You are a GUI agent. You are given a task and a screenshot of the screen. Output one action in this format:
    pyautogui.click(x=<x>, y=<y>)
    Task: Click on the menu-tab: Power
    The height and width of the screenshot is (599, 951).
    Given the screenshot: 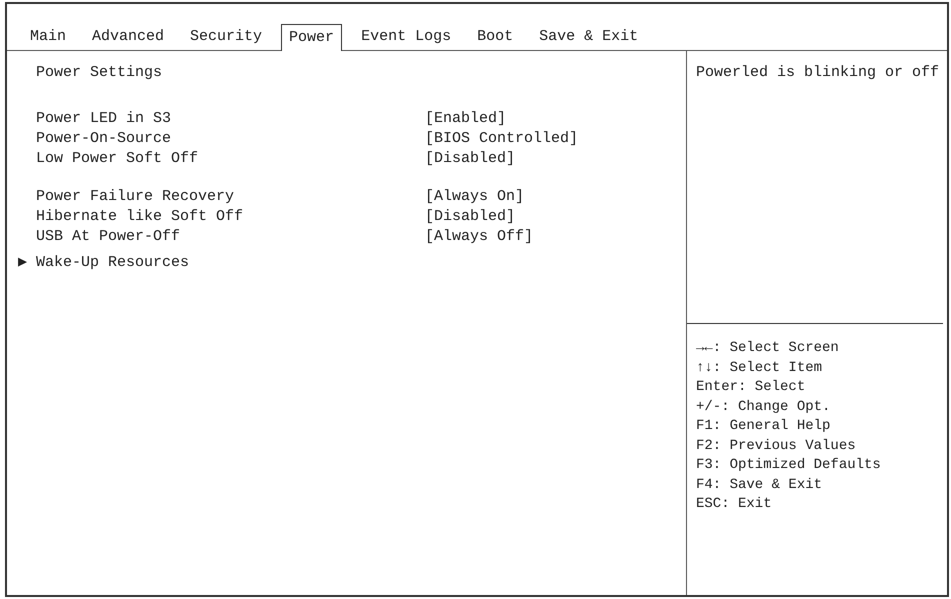 What is the action you would take?
    pyautogui.click(x=311, y=37)
    